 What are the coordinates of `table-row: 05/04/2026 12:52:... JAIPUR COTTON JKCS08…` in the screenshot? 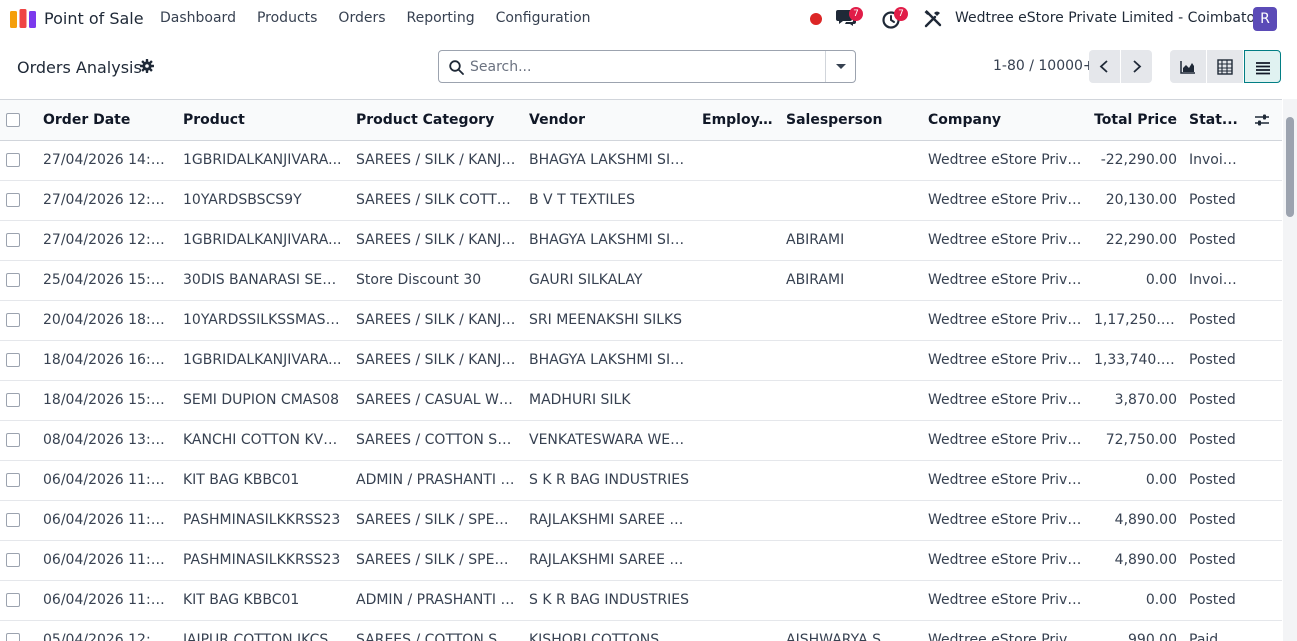 It's located at (641, 630).